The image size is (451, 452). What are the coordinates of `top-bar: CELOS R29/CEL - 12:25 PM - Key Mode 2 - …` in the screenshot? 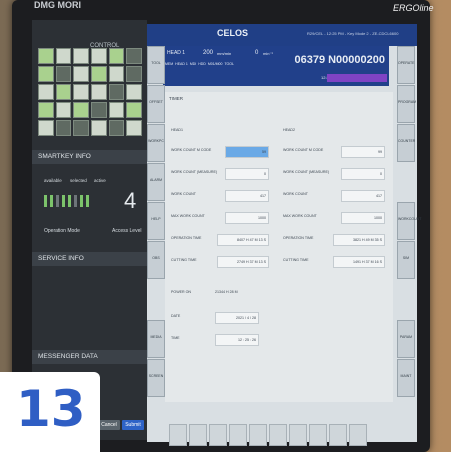 It's located at (282, 35).